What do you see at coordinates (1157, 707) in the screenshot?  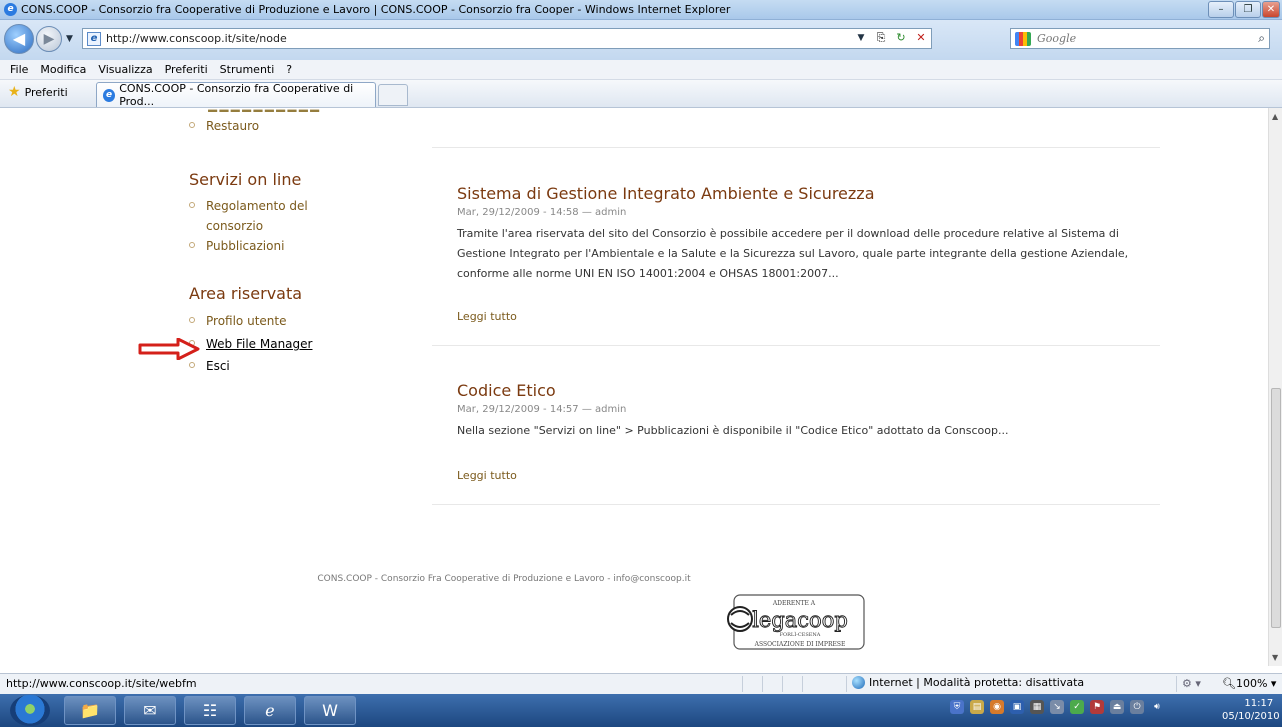 I see `tray-volume-icon: 🔊︎` at bounding box center [1157, 707].